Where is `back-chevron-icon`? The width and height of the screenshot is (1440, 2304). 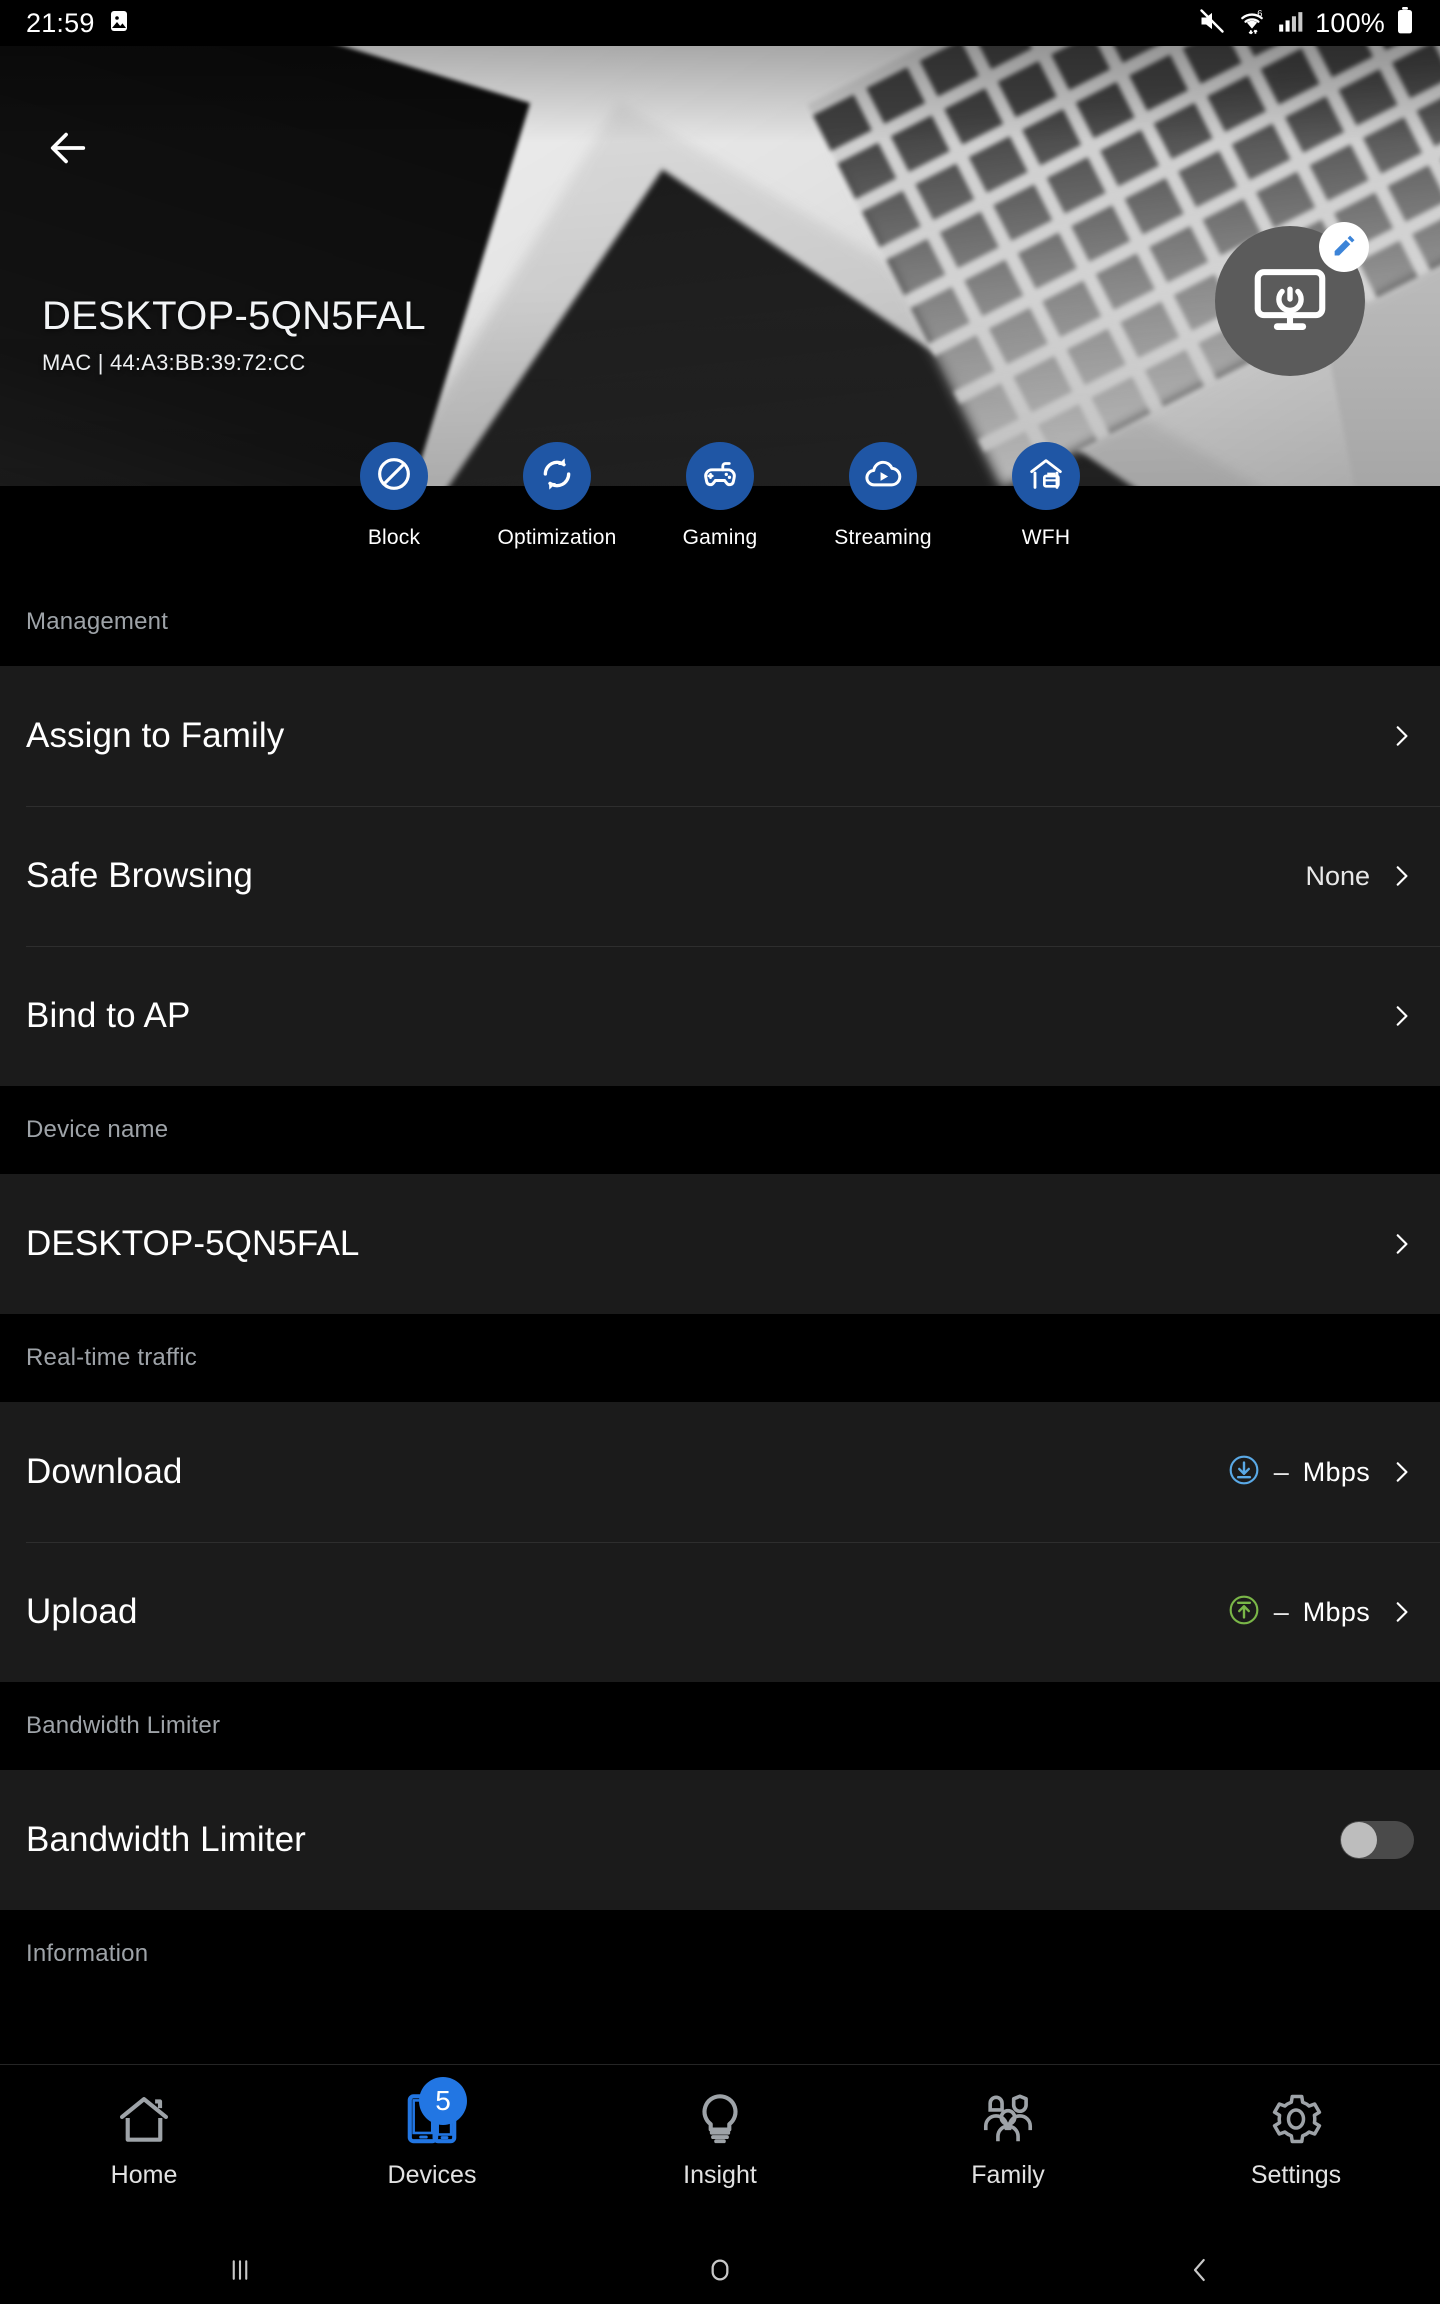 back-chevron-icon is located at coordinates (1200, 2272).